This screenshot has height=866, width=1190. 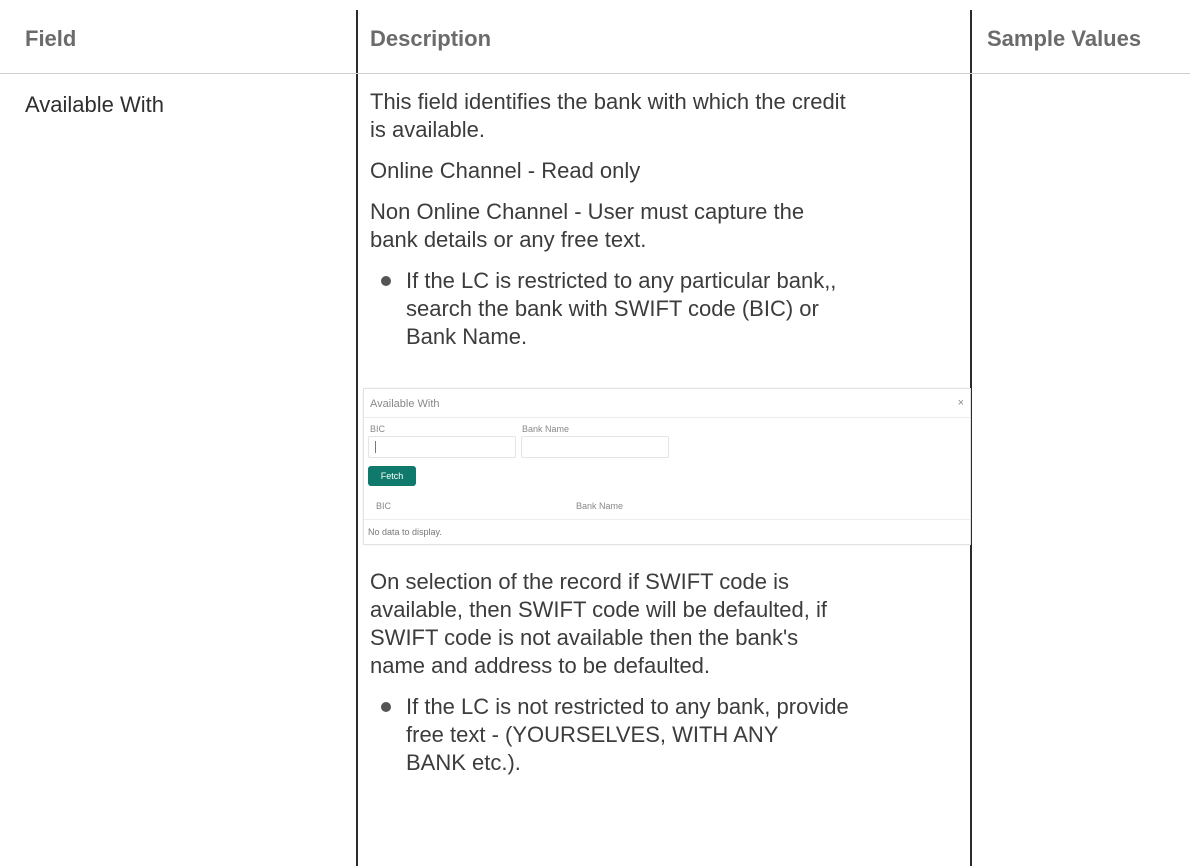 I want to click on bank-name-input, so click(x=595, y=447).